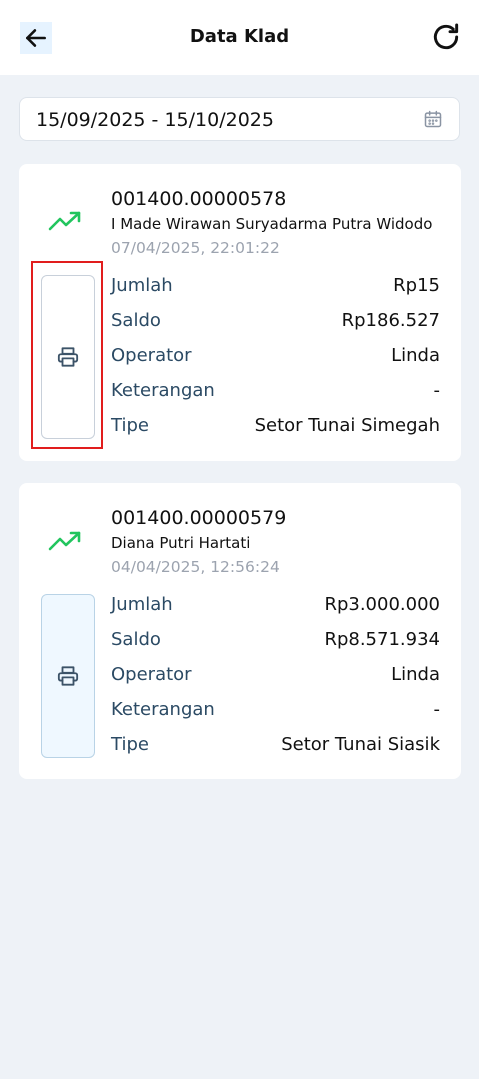  I want to click on detail-value: Rp15, so click(416, 285).